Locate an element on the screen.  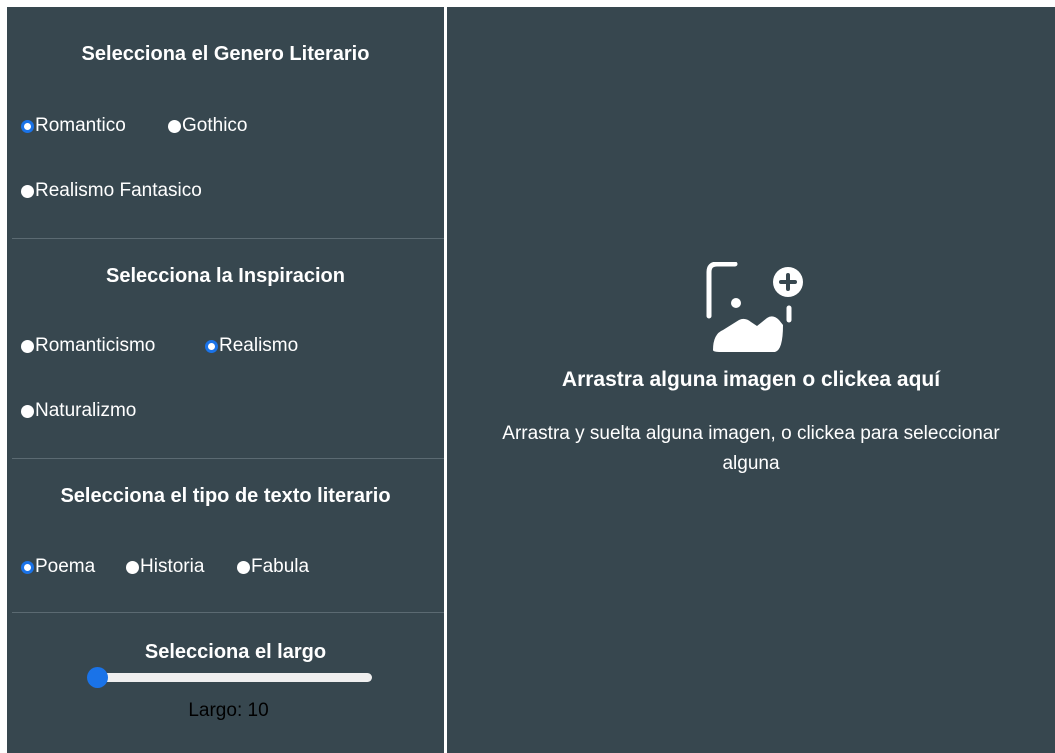
slider-track is located at coordinates (232, 677).